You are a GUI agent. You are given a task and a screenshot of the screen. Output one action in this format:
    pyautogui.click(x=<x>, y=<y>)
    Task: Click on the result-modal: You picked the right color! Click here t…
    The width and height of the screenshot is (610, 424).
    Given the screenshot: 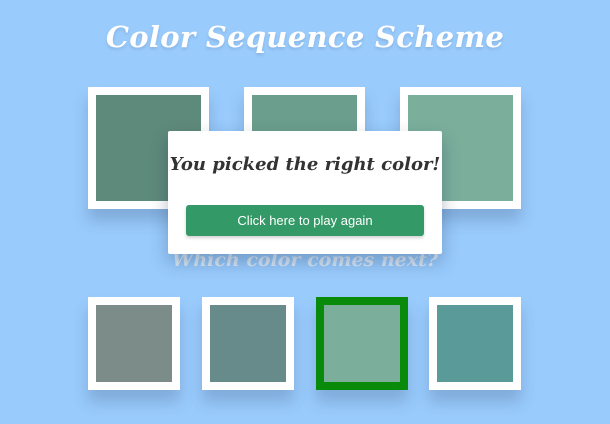 What is the action you would take?
    pyautogui.click(x=305, y=192)
    